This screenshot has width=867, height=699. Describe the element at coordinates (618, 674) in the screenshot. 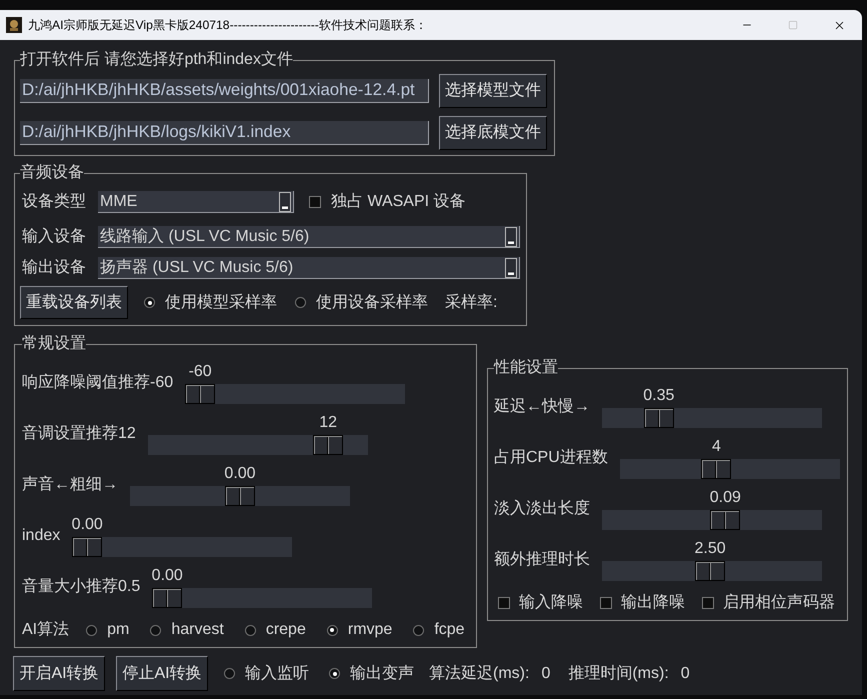

I see `stat-label: 推理时间(ms):` at that location.